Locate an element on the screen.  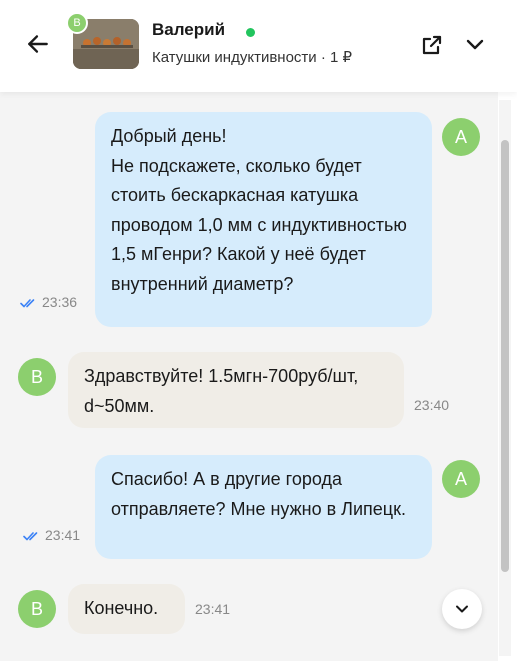
chevron-down-icon is located at coordinates (475, 44).